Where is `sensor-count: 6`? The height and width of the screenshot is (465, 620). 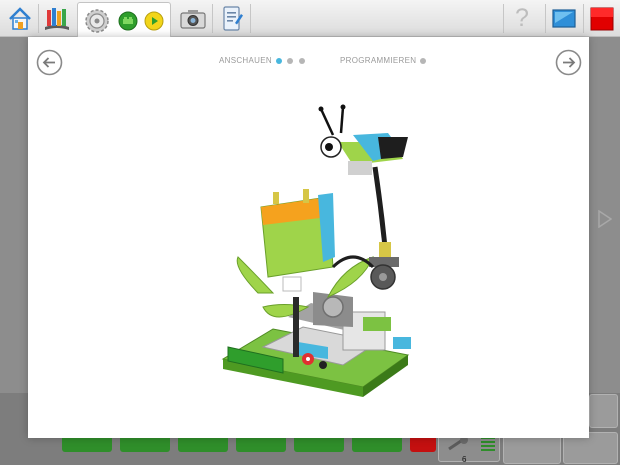 sensor-count: 6 is located at coordinates (464, 459).